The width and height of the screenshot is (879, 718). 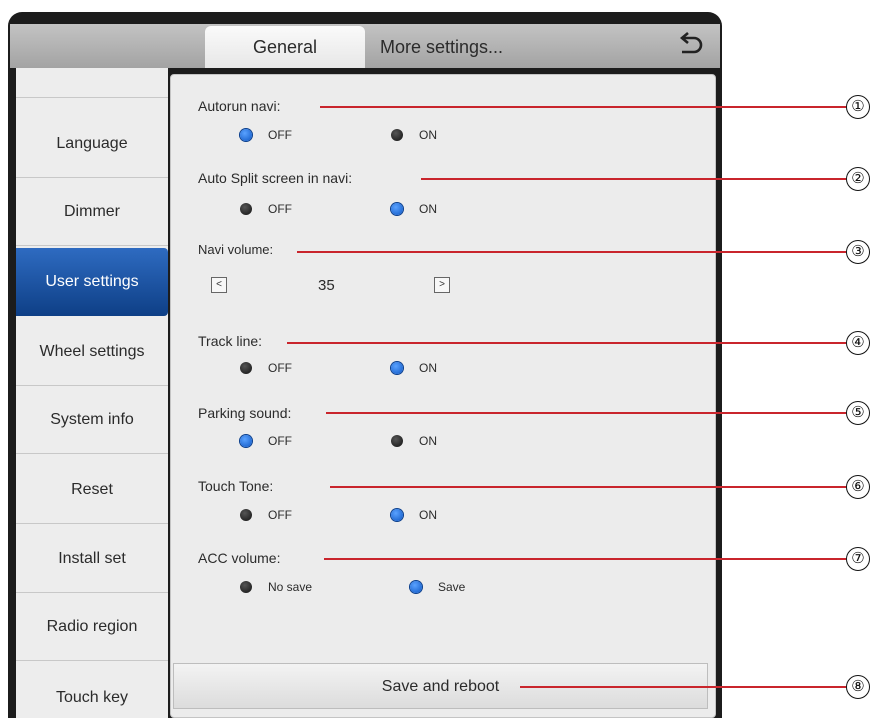 What do you see at coordinates (397, 209) in the screenshot?
I see `auto-split-on-radio` at bounding box center [397, 209].